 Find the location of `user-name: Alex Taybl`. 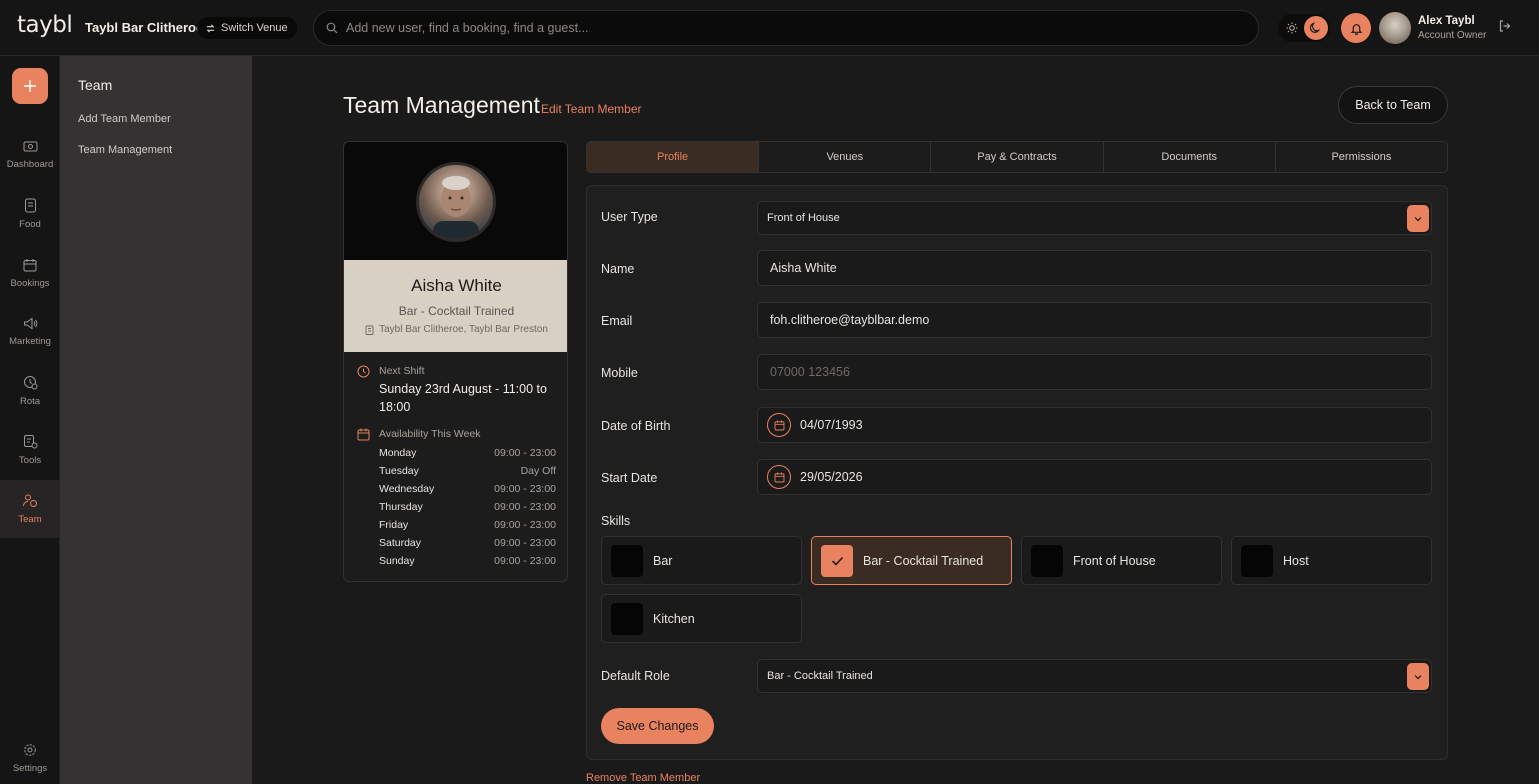

user-name: Alex Taybl is located at coordinates (1446, 21).